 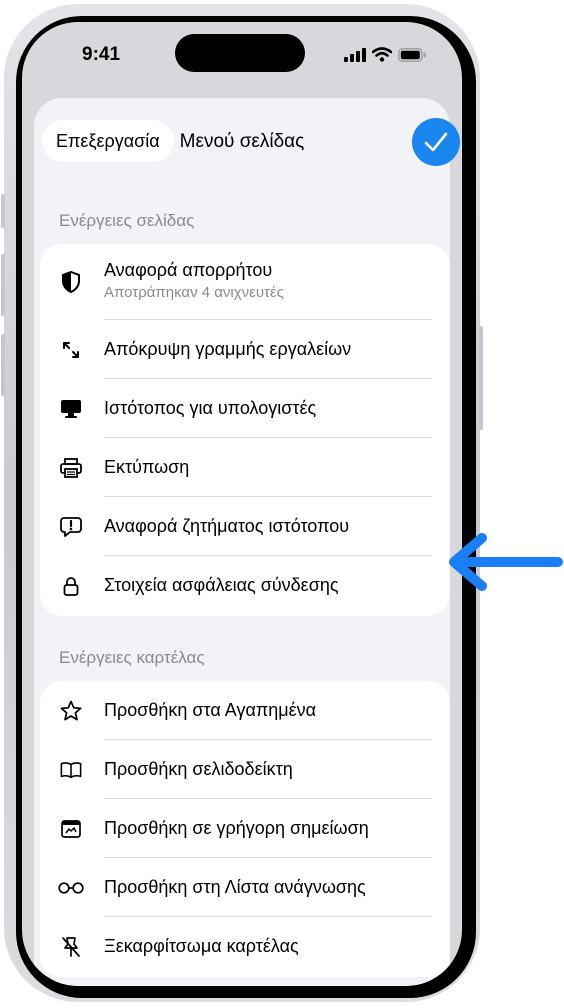 I want to click on desktop-site-row: Ιστότοπος για υπολογιστές, so click(x=245, y=408).